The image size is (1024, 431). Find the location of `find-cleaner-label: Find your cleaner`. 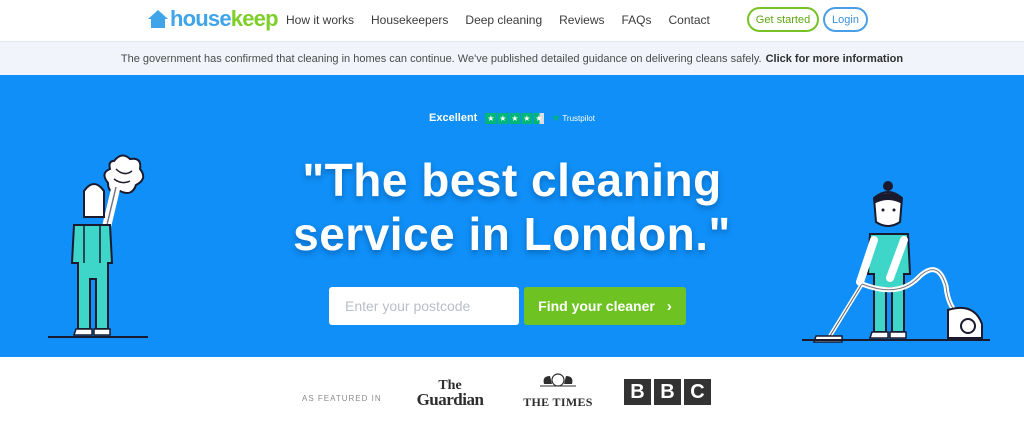

find-cleaner-label: Find your cleaner is located at coordinates (596, 306).